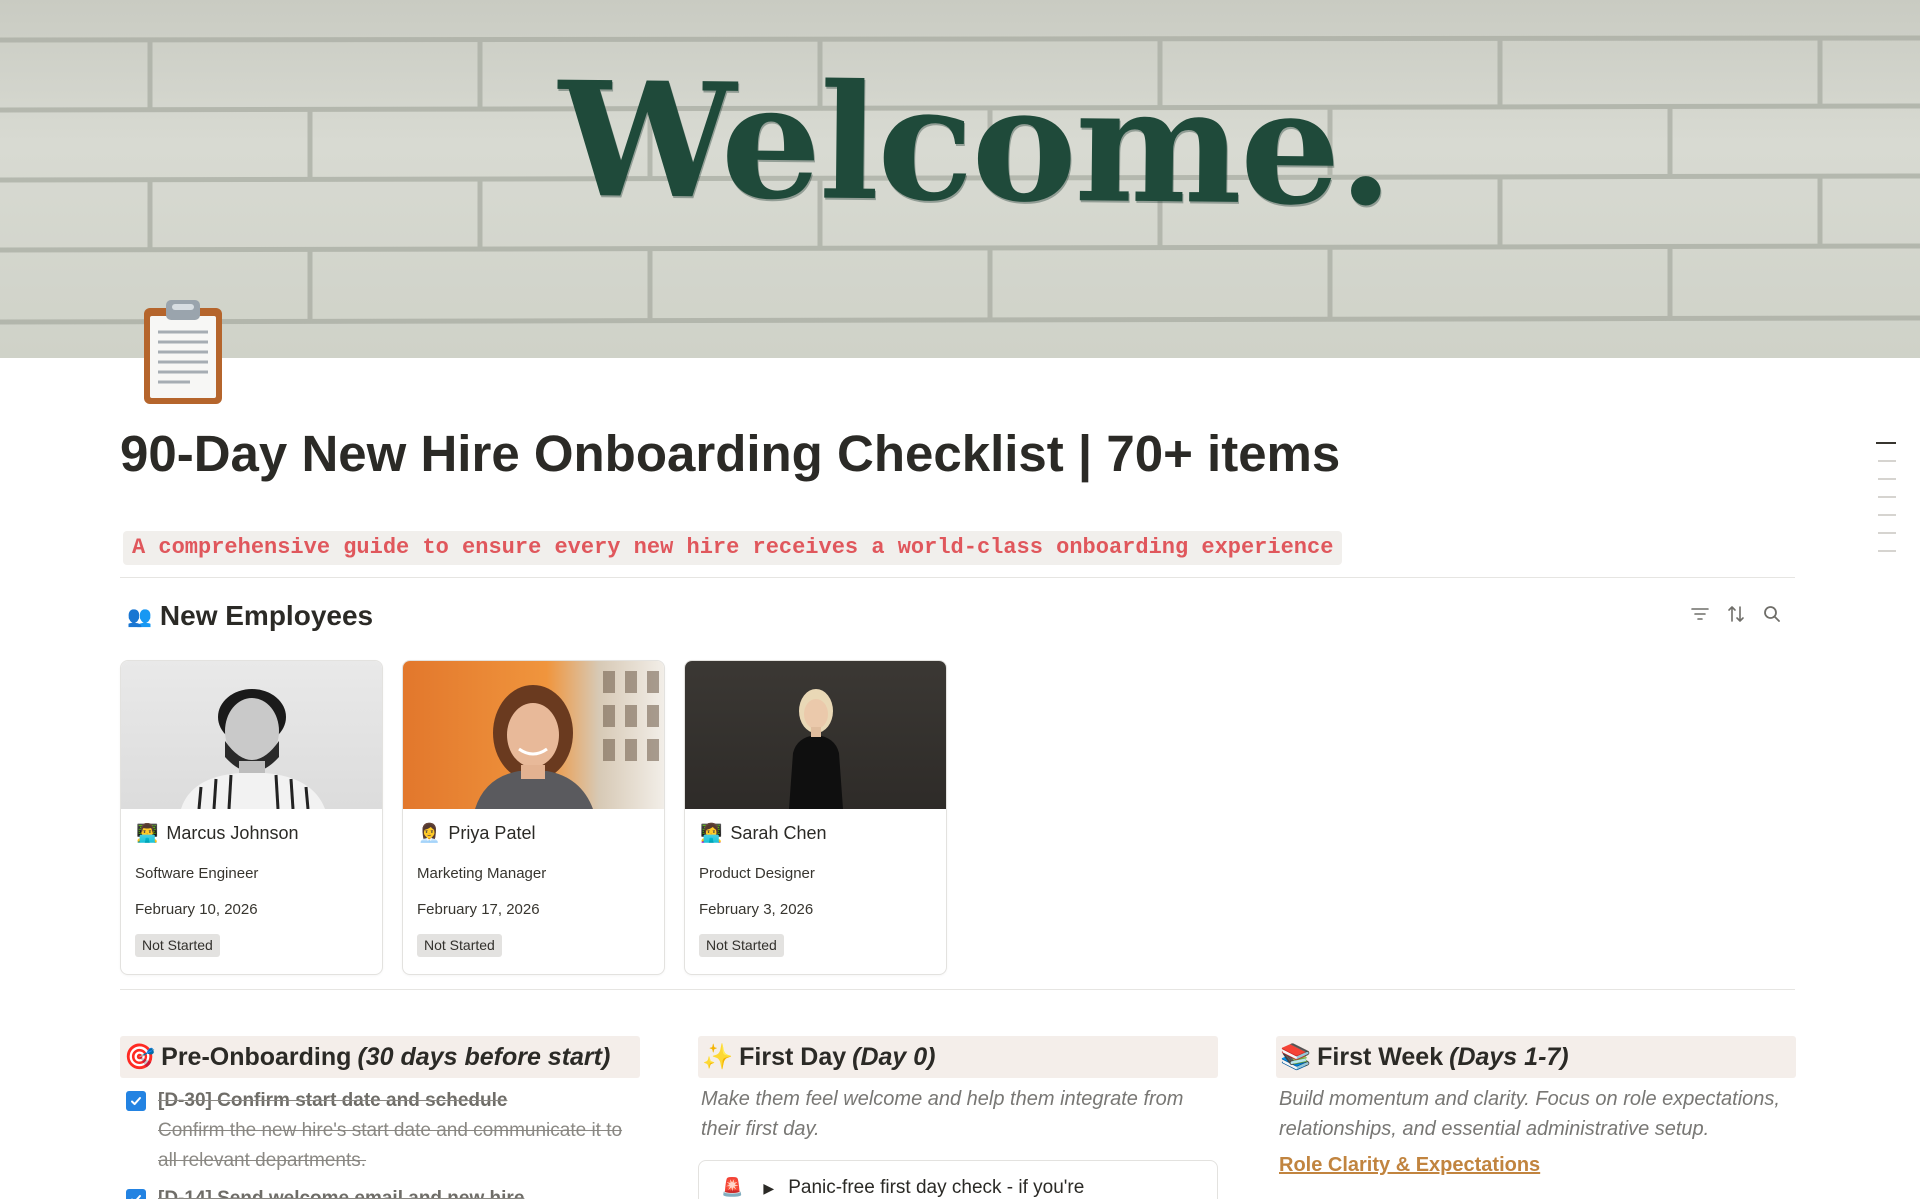 The image size is (1920, 1199). What do you see at coordinates (196, 909) in the screenshot?
I see `employee-start-date: February 10, 2026` at bounding box center [196, 909].